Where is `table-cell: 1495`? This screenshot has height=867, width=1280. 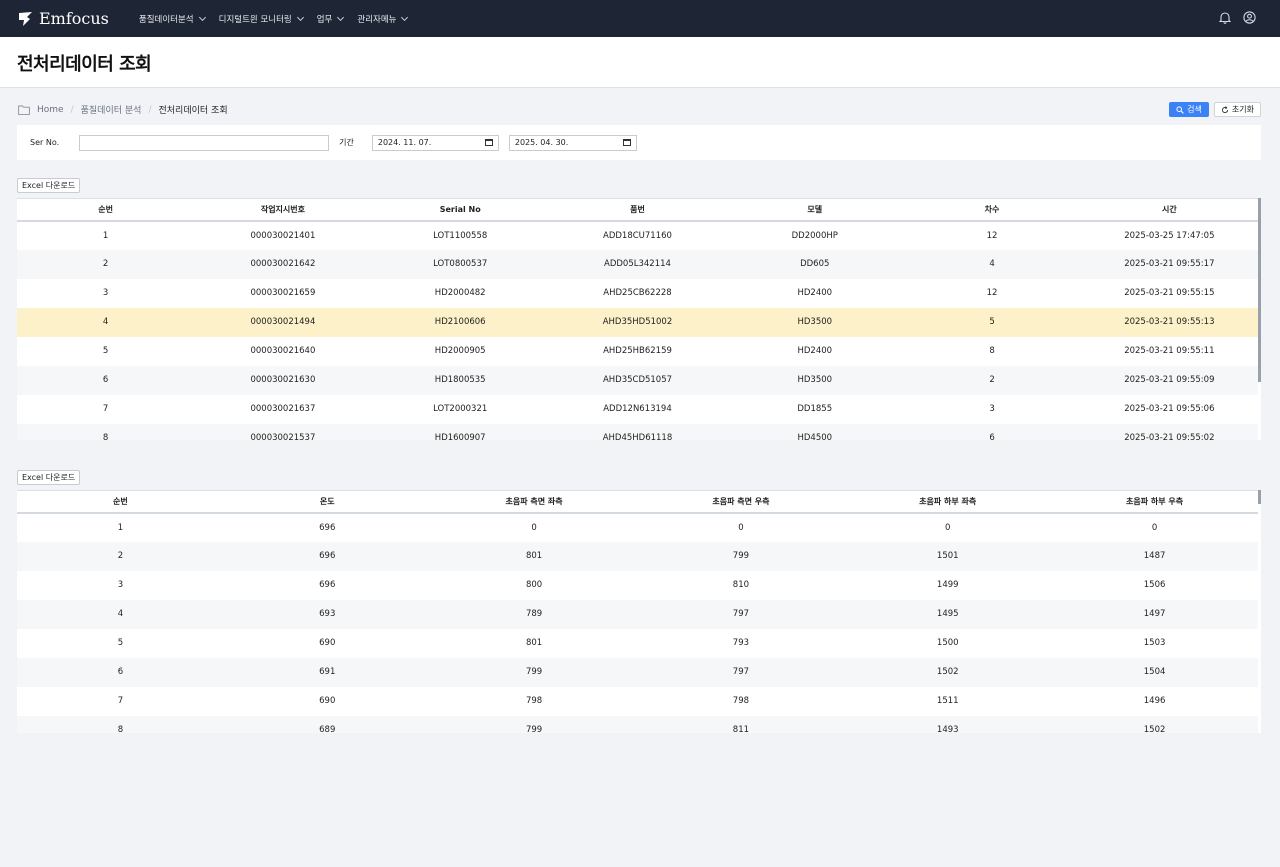 table-cell: 1495 is located at coordinates (948, 614).